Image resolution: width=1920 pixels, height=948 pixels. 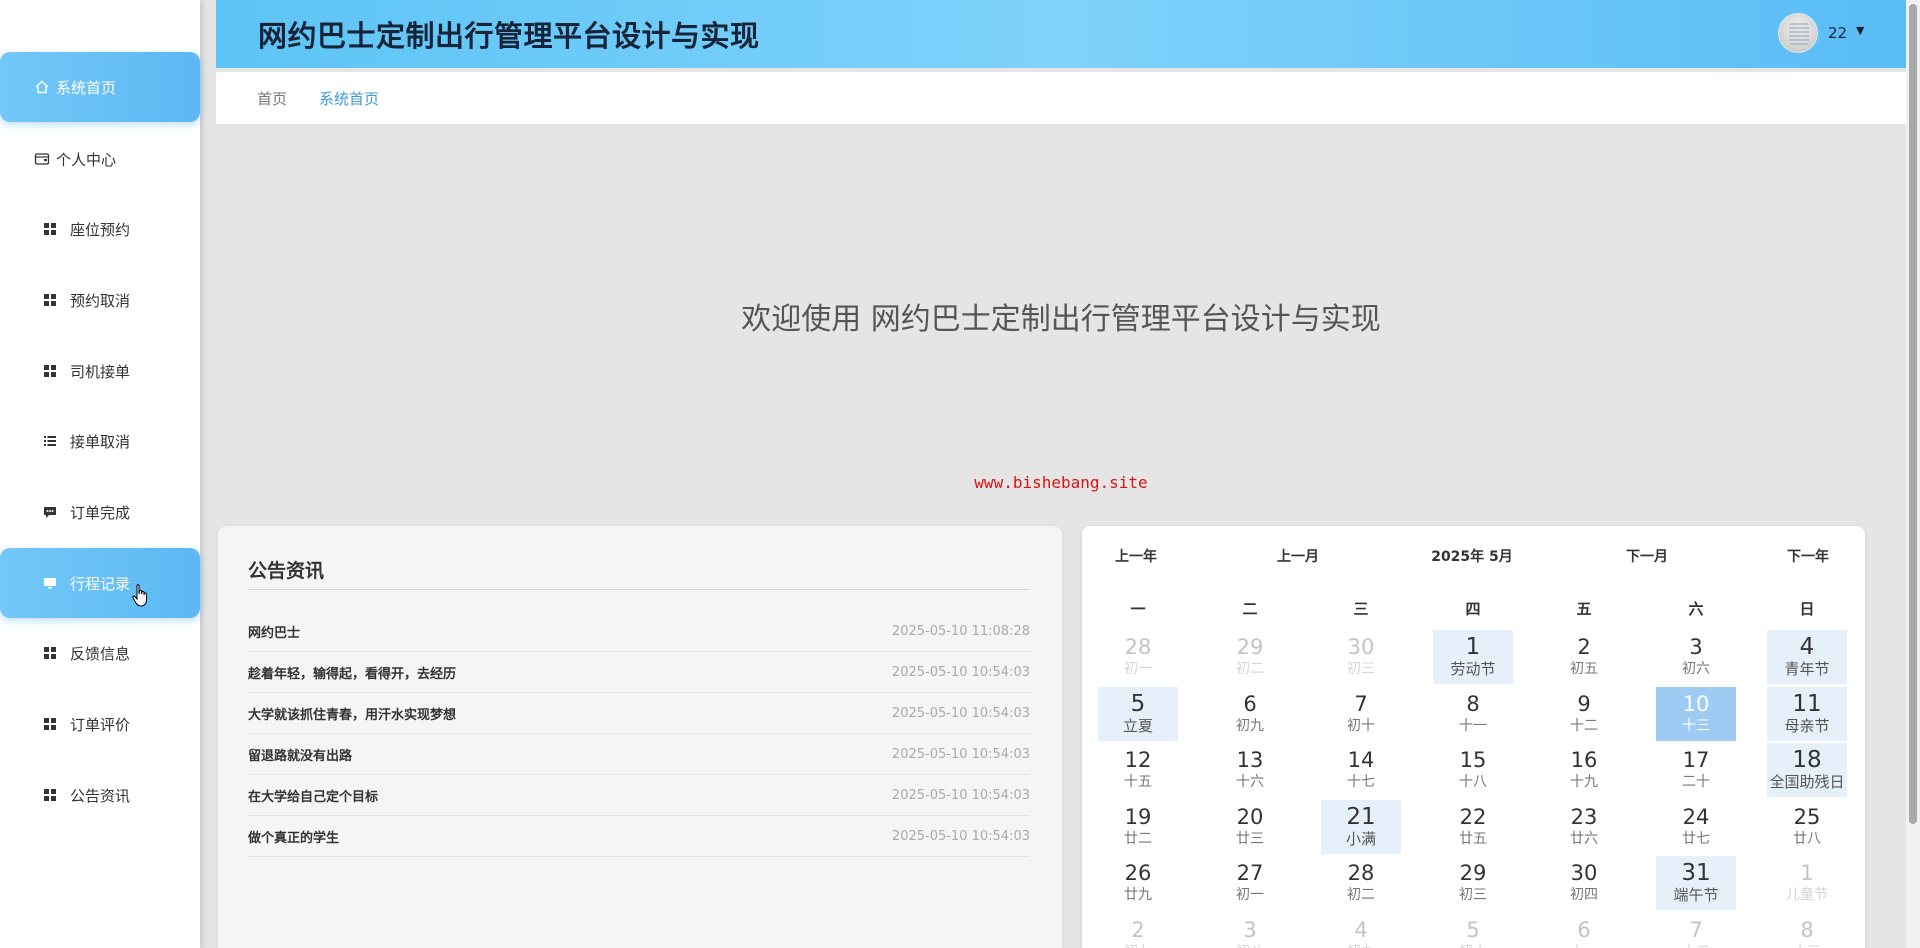 I want to click on calendar-day: 21 小满, so click(x=1361, y=826).